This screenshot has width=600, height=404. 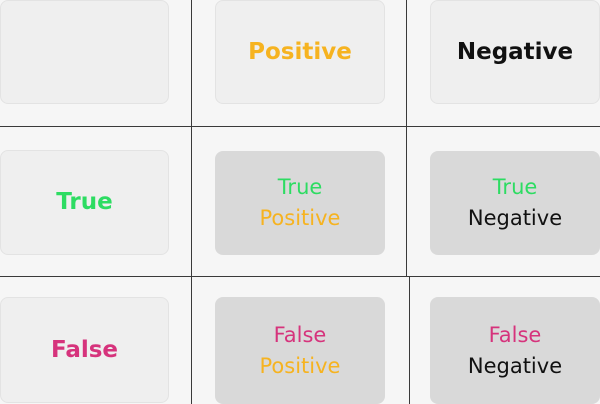 What do you see at coordinates (515, 365) in the screenshot?
I see `cell-false-negative-line-2: Negative` at bounding box center [515, 365].